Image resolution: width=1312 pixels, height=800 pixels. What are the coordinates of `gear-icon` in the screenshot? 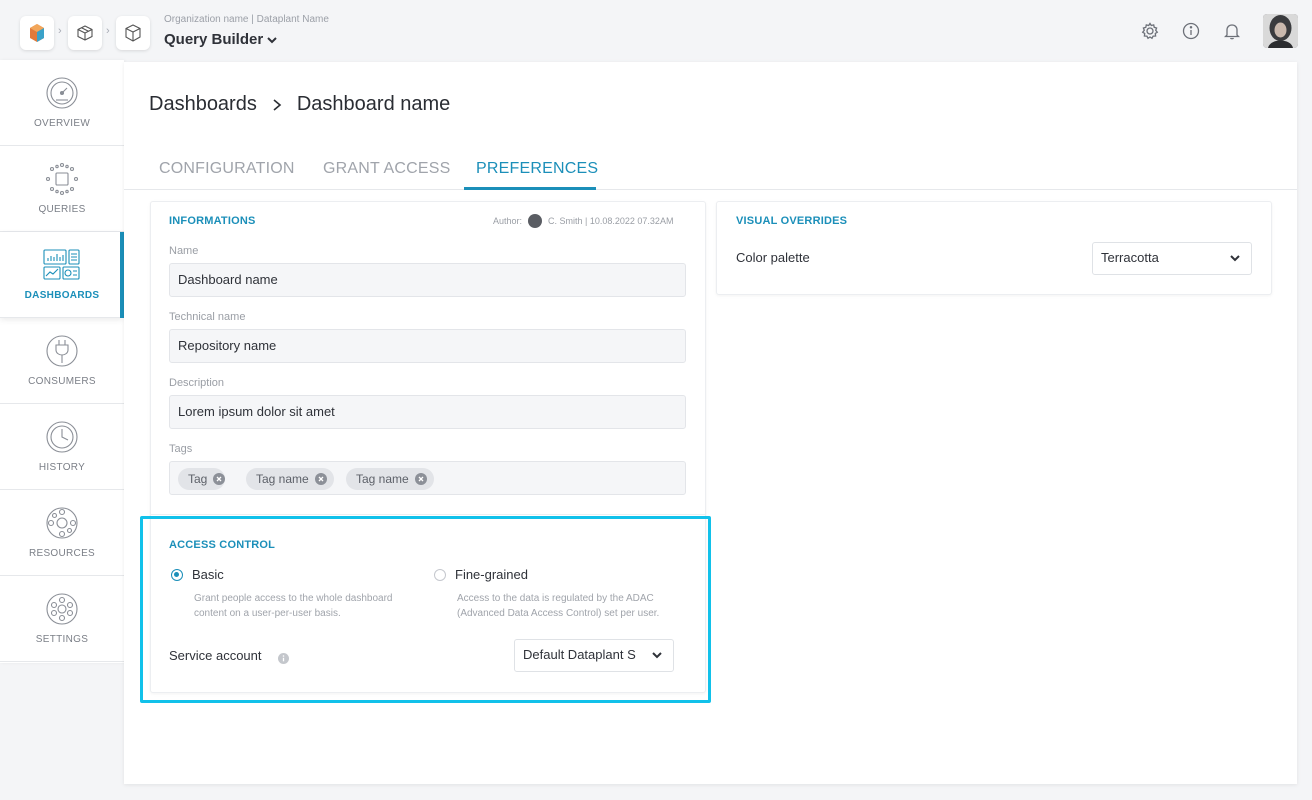 It's located at (1150, 31).